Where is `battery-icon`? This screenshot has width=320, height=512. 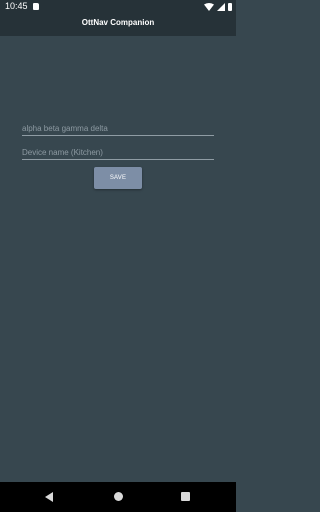
battery-icon is located at coordinates (230, 6).